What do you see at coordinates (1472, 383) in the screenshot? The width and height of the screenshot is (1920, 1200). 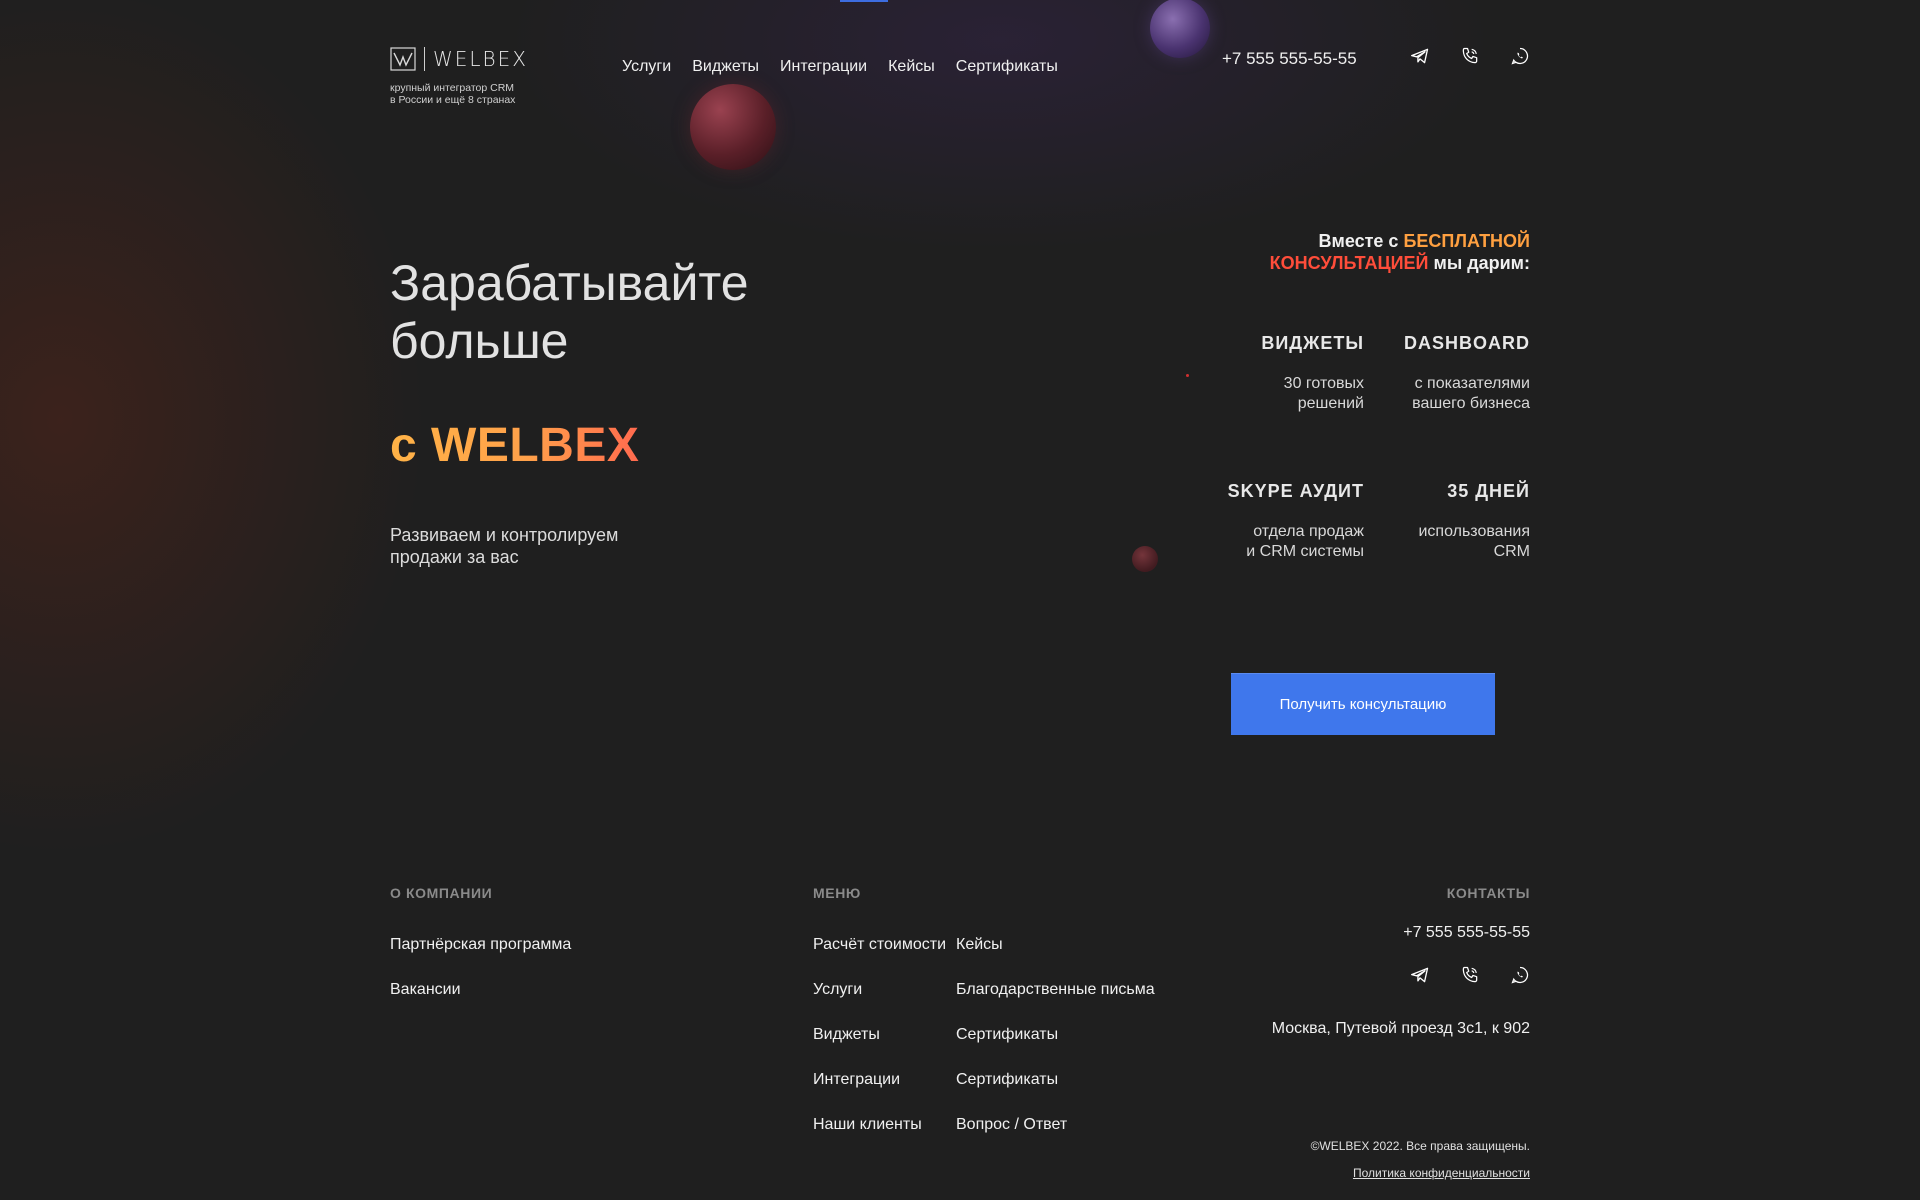 I see `feature-desc-line: с показателями` at bounding box center [1472, 383].